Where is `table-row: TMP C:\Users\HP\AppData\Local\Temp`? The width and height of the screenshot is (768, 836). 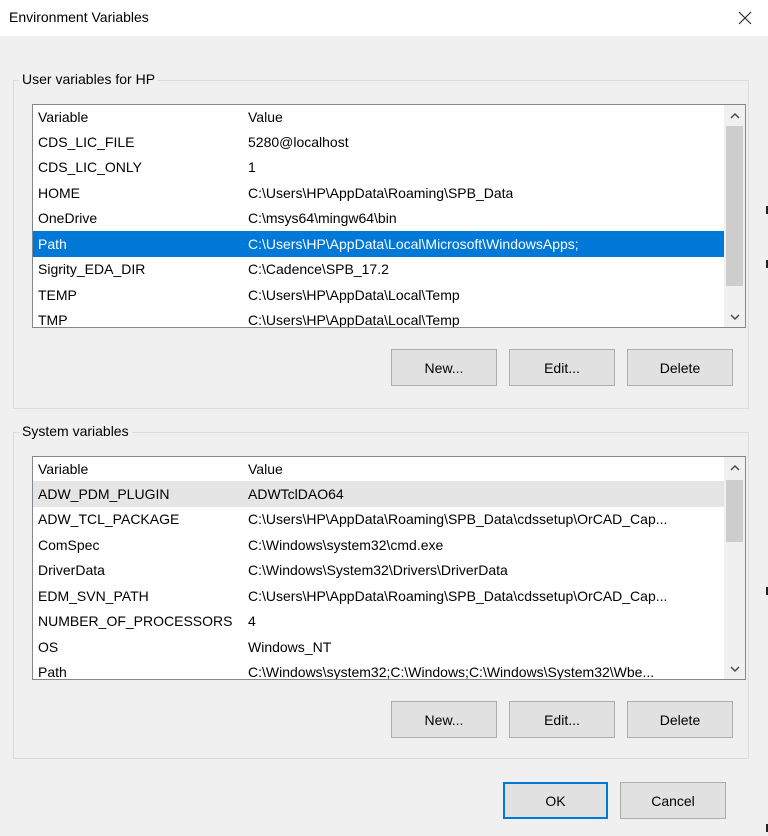 table-row: TMP C:\Users\HP\AppData\Local\Temp is located at coordinates (378, 317).